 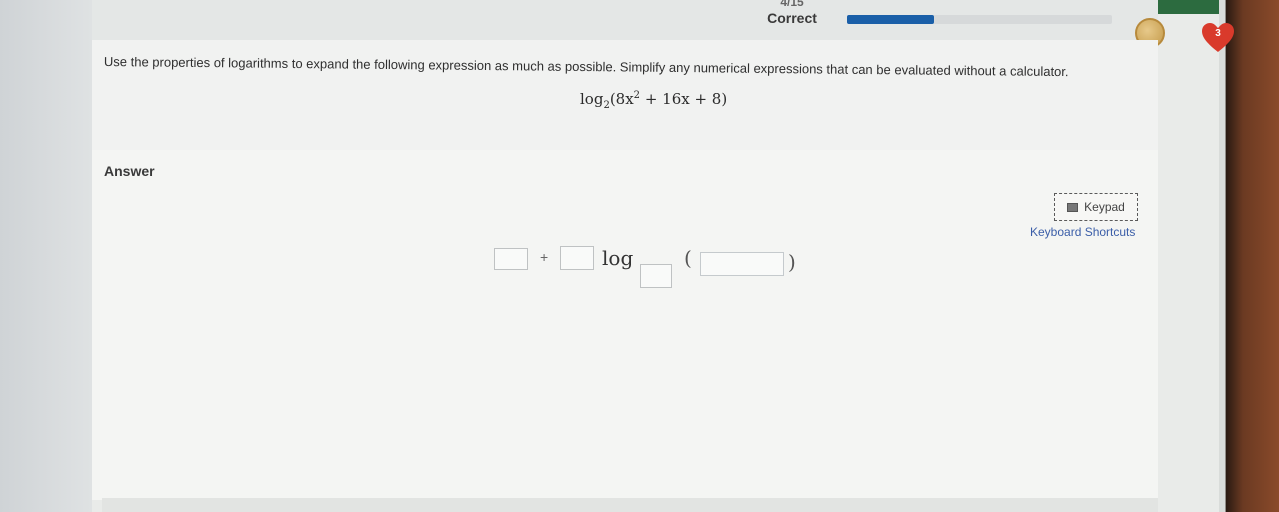 I want to click on progress-label: 4/15 Correct, so click(x=792, y=13).